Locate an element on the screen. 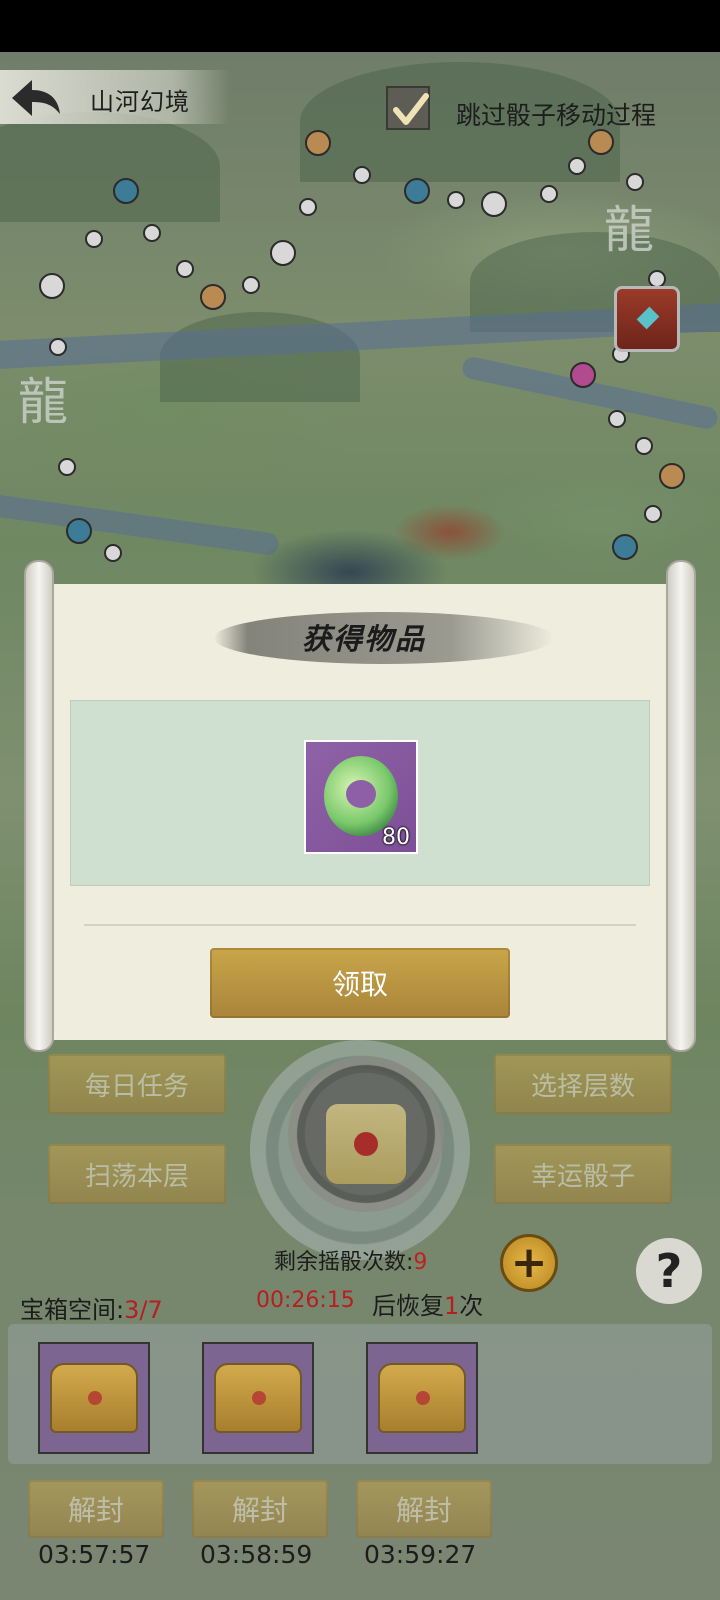  remaining-rolls-label: 剩余摇骰次数: is located at coordinates (344, 1262).